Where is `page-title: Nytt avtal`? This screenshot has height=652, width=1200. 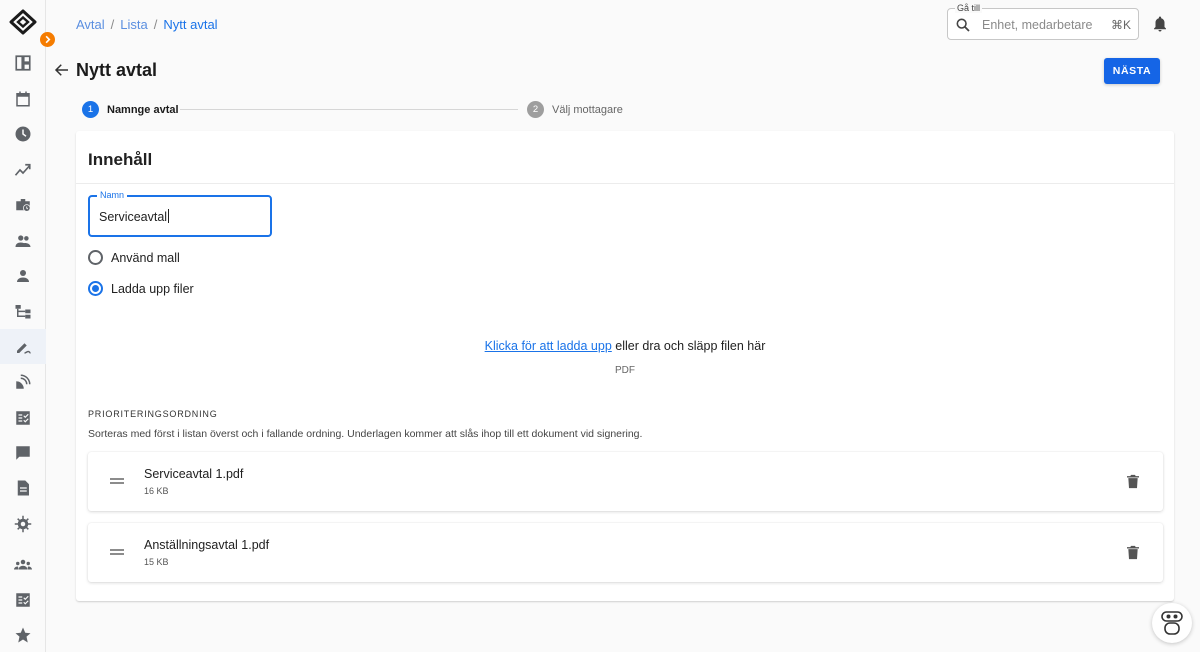
page-title: Nytt avtal is located at coordinates (117, 70).